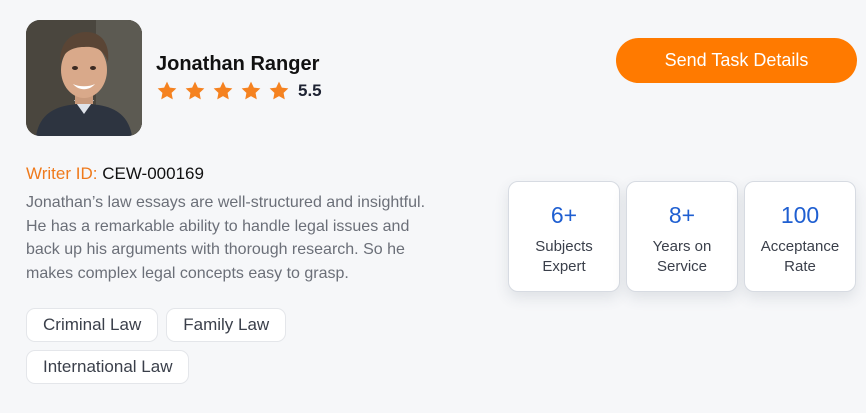 This screenshot has width=866, height=413. I want to click on tag-international-law: International Law, so click(108, 367).